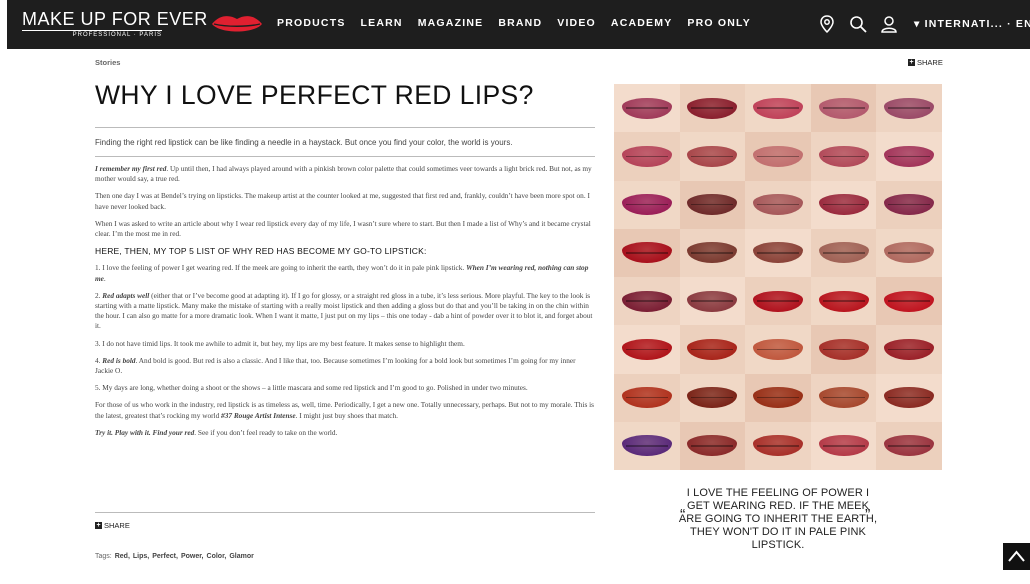 Image resolution: width=1030 pixels, height=584 pixels. I want to click on nav-video: VIDEO, so click(576, 23).